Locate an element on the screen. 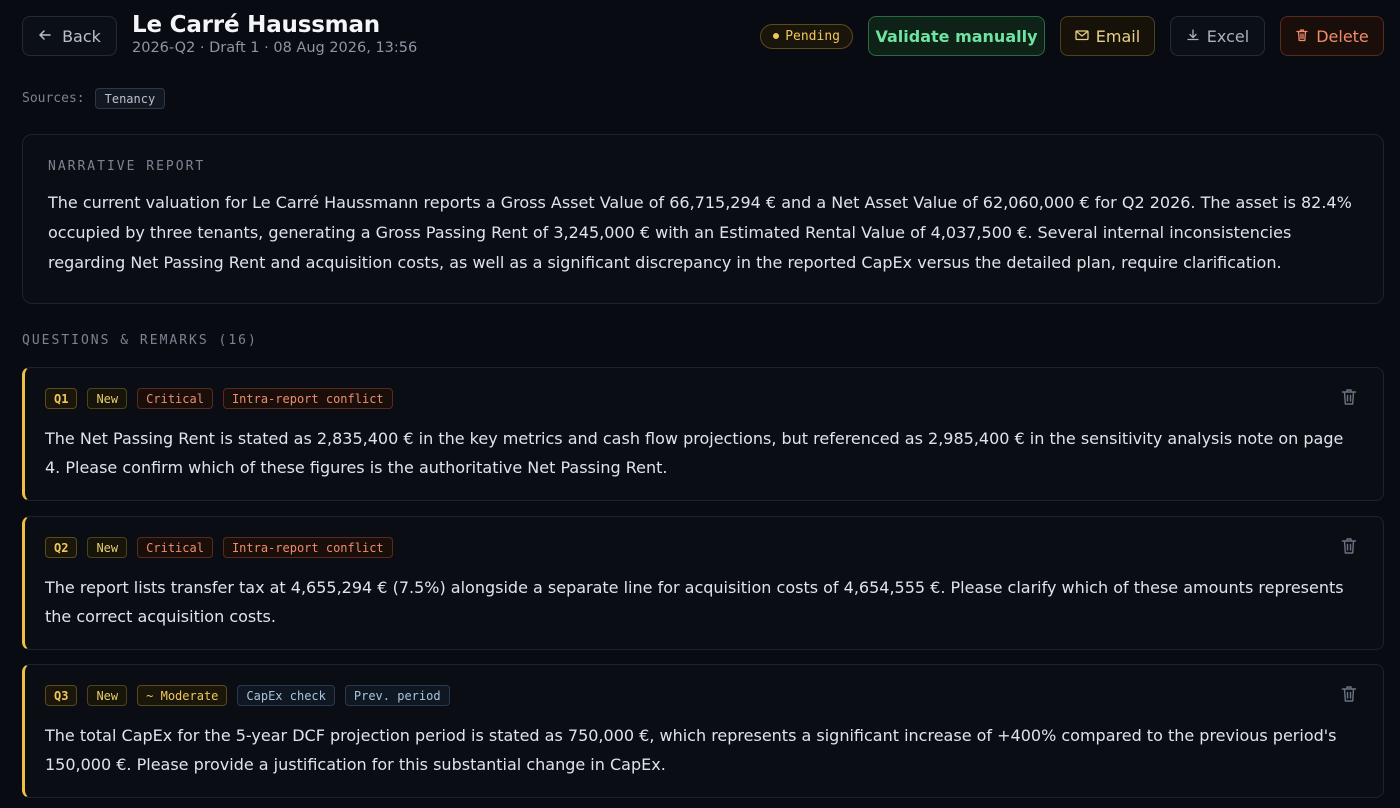 Image resolution: width=1400 pixels, height=808 pixels. page-subtitle: 2026-Q2 · Draft 1 · 08 Aug 2026, 13:56 is located at coordinates (275, 48).